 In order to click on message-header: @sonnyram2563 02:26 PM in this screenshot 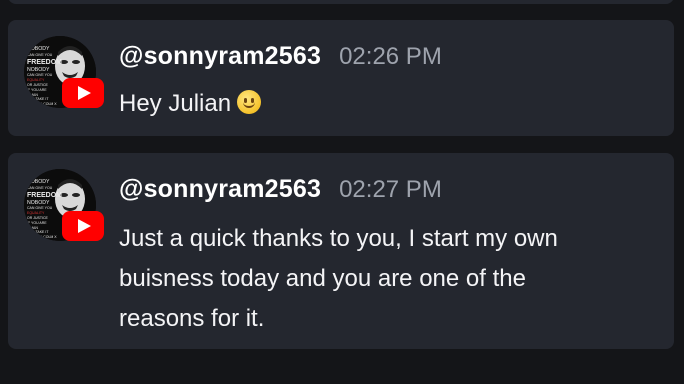, I will do `click(280, 56)`.